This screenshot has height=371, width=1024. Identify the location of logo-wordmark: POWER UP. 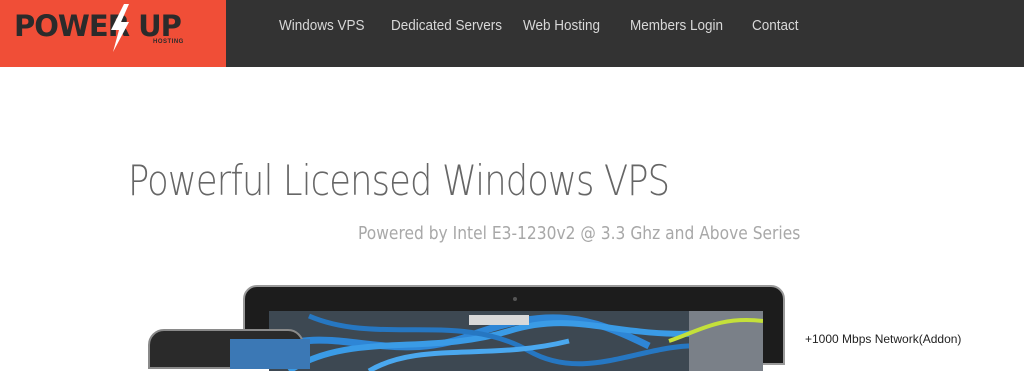
(98, 26).